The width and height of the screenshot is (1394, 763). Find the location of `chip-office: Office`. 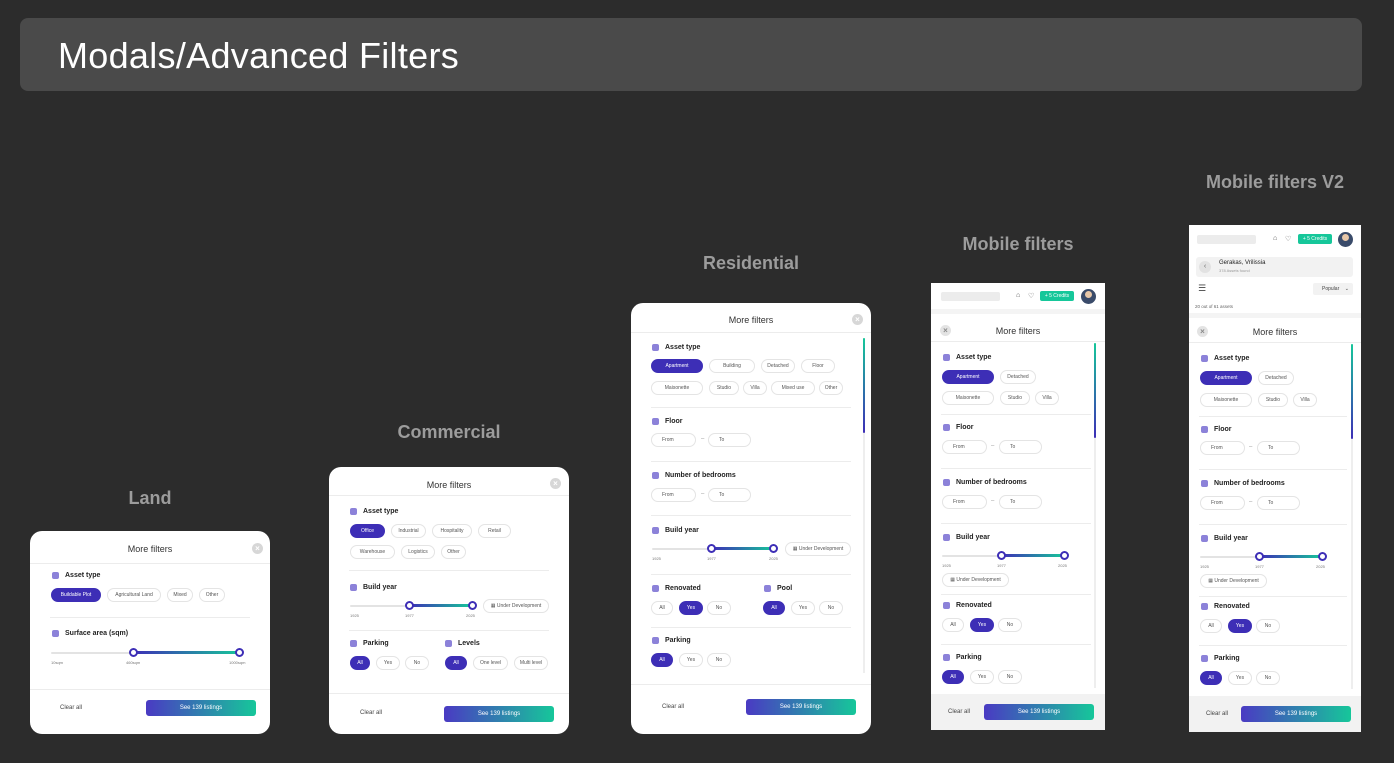

chip-office: Office is located at coordinates (367, 531).